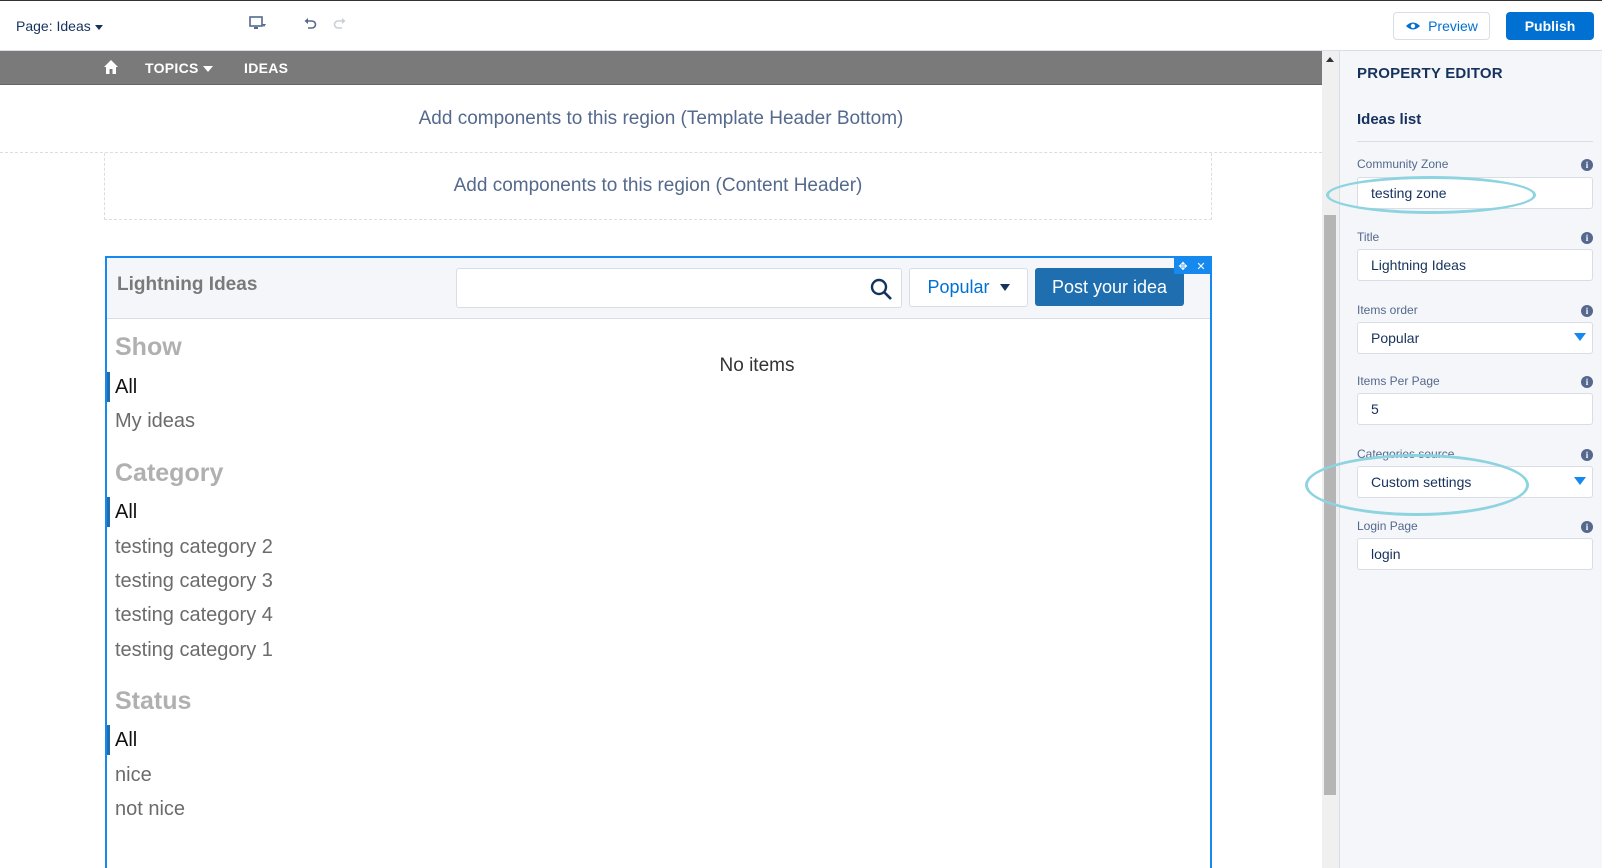  I want to click on monitor-icon, so click(257, 22).